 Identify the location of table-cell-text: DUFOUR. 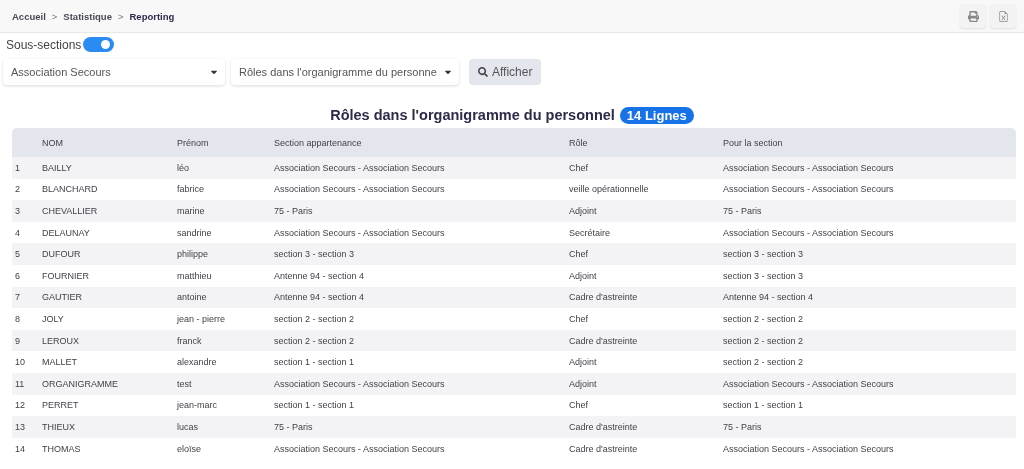
(61, 254).